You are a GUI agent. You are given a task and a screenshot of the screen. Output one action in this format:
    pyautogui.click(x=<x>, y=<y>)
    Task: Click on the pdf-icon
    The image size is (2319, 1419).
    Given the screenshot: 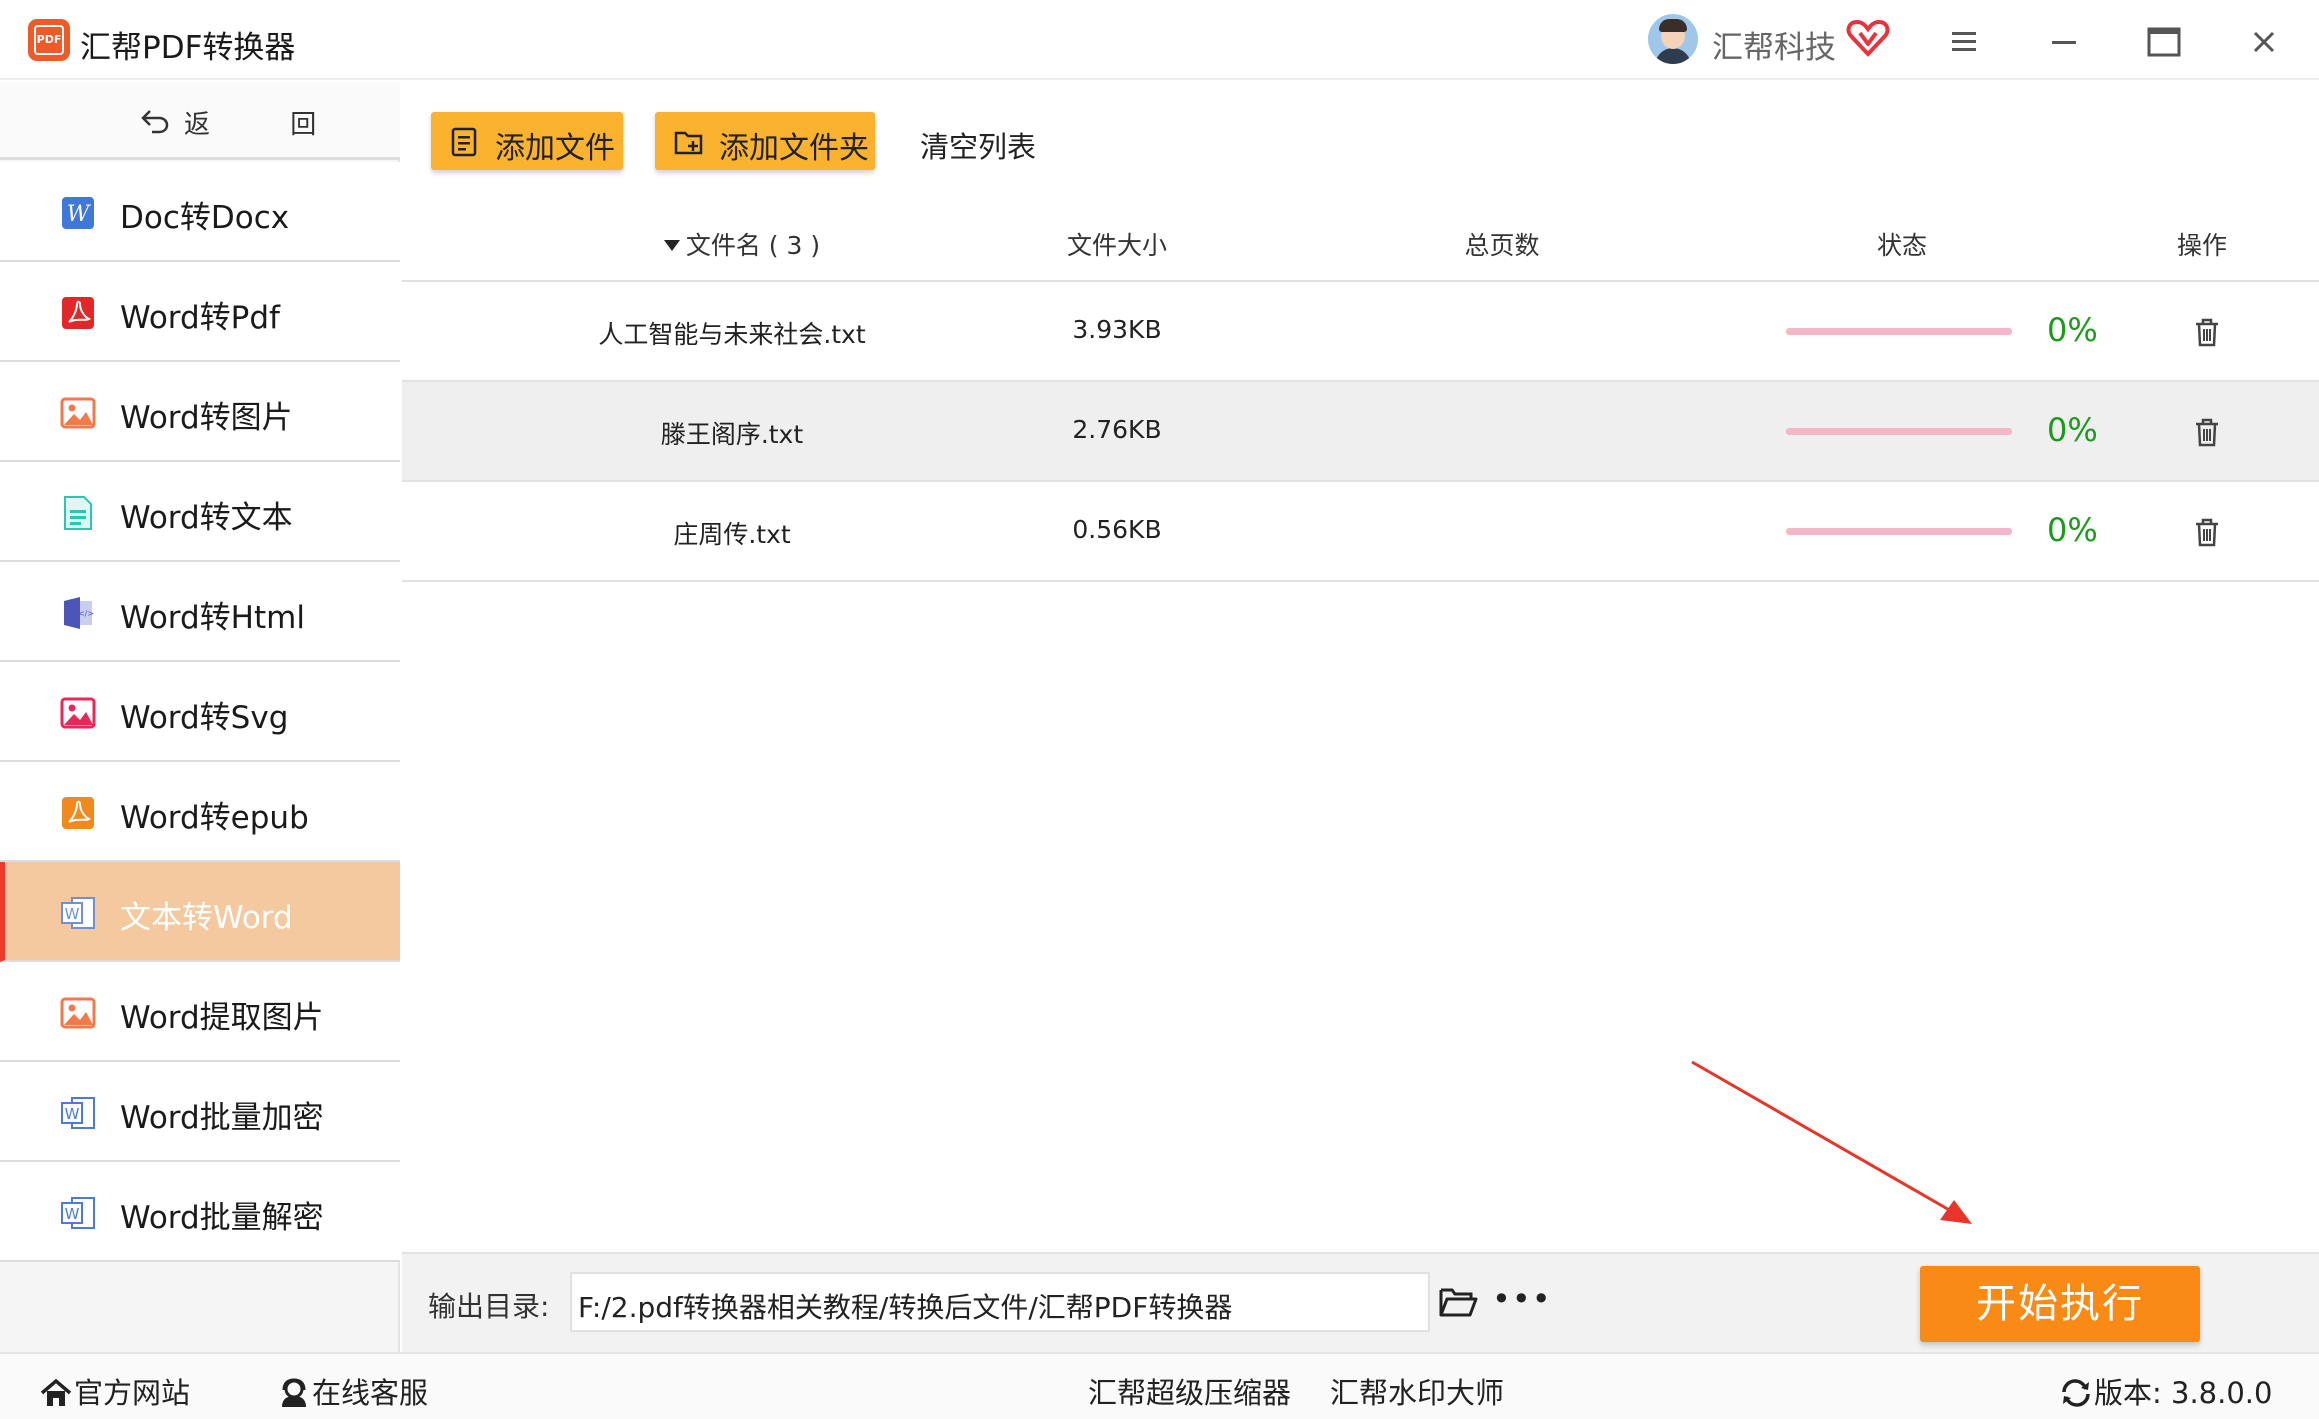 What is the action you would take?
    pyautogui.click(x=78, y=313)
    